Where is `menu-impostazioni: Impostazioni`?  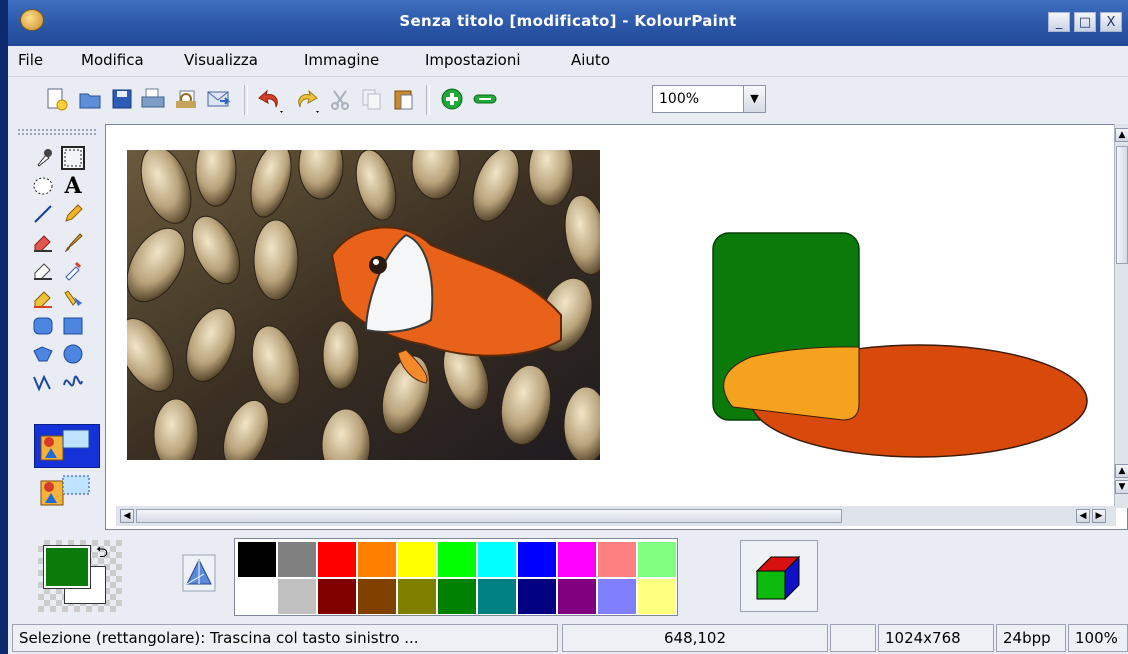
menu-impostazioni: Impostazioni is located at coordinates (473, 60).